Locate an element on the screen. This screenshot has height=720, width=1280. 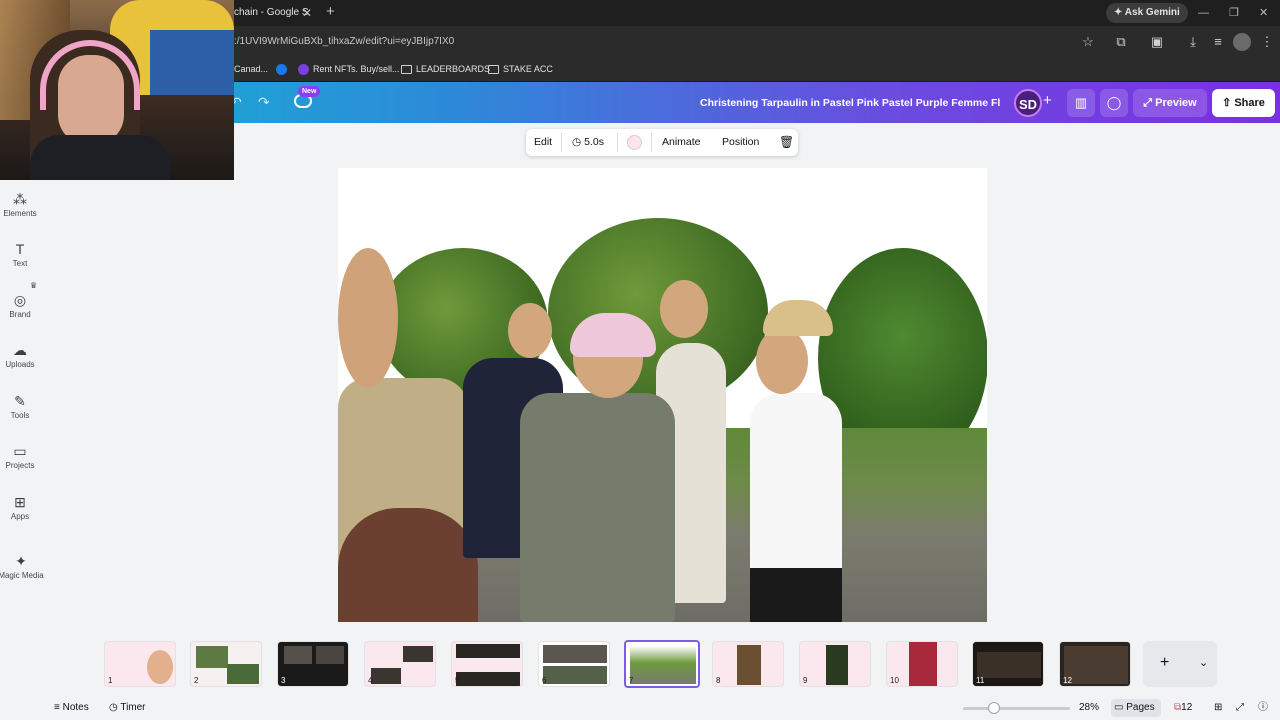
sidebar-item-tools: ✎ Tools is located at coordinates (20, 407).